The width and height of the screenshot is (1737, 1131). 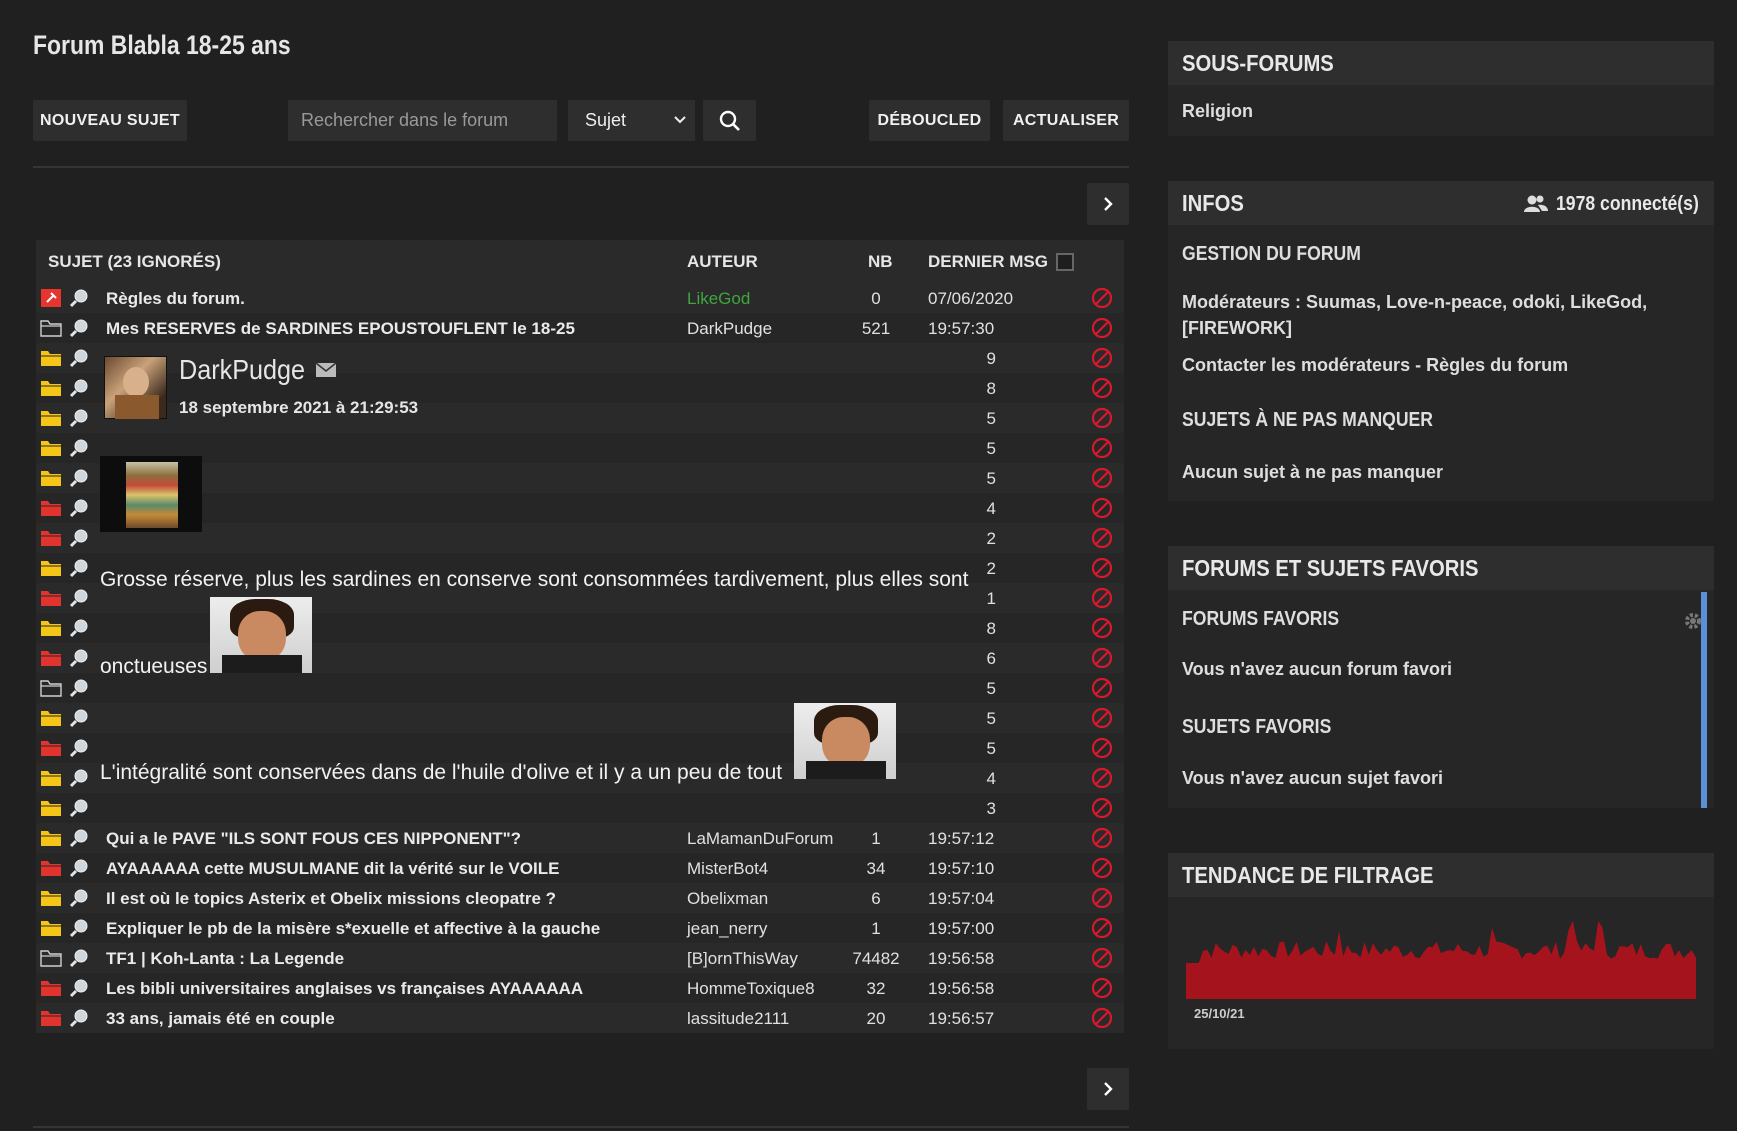 I want to click on topic-last-msg: 19:57:10, so click(x=961, y=869).